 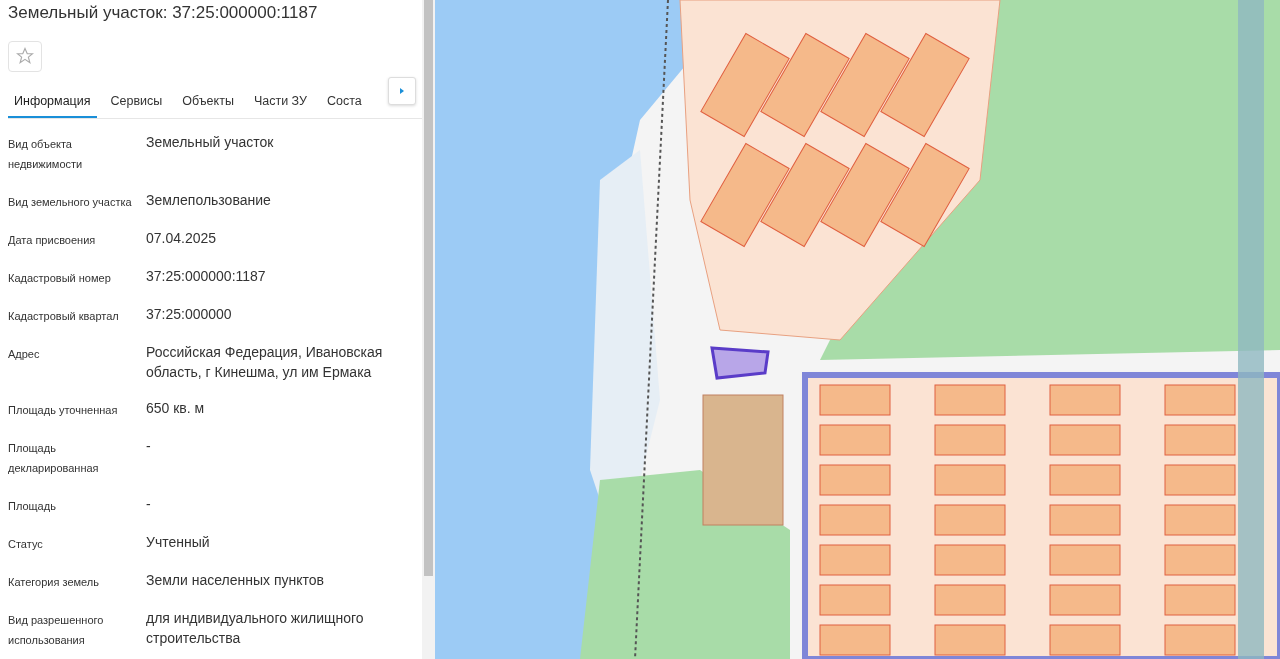 I want to click on field-label: Площадь уточненная, so click(x=63, y=410).